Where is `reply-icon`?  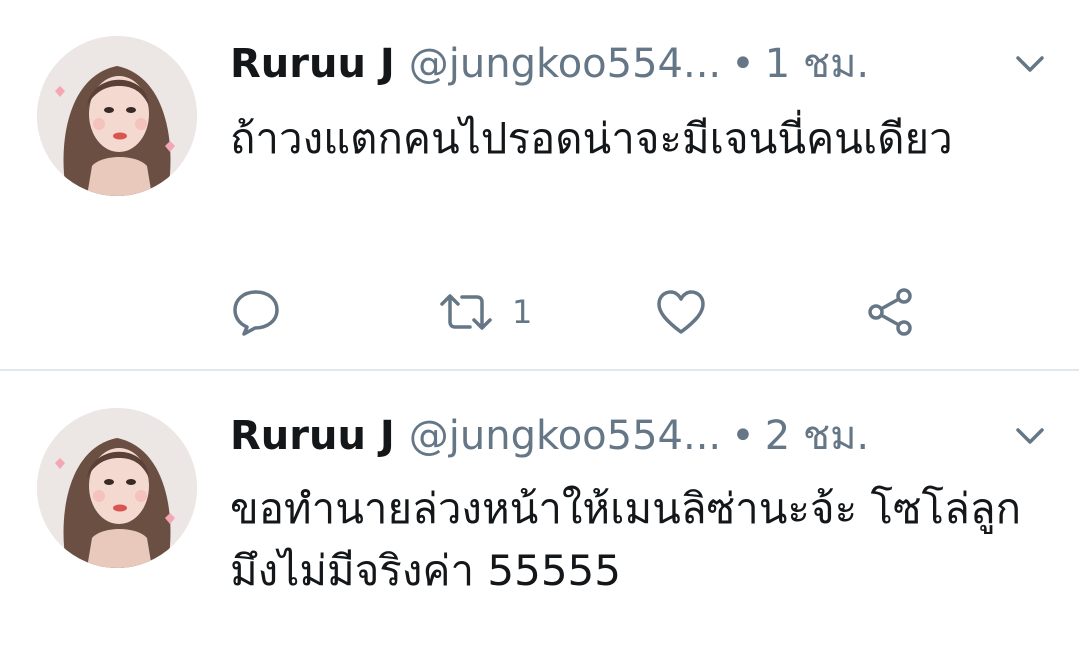
reply-icon is located at coordinates (256, 313).